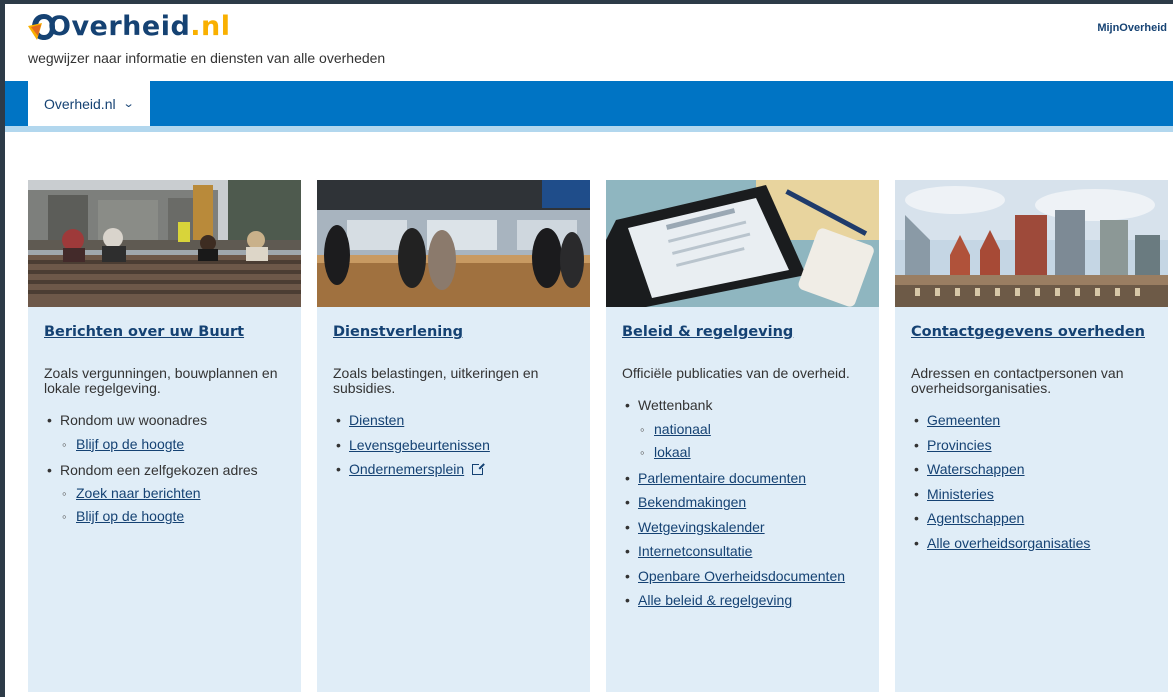 The height and width of the screenshot is (697, 1173). I want to click on list-item: Alle beleid & regelgeving, so click(742, 600).